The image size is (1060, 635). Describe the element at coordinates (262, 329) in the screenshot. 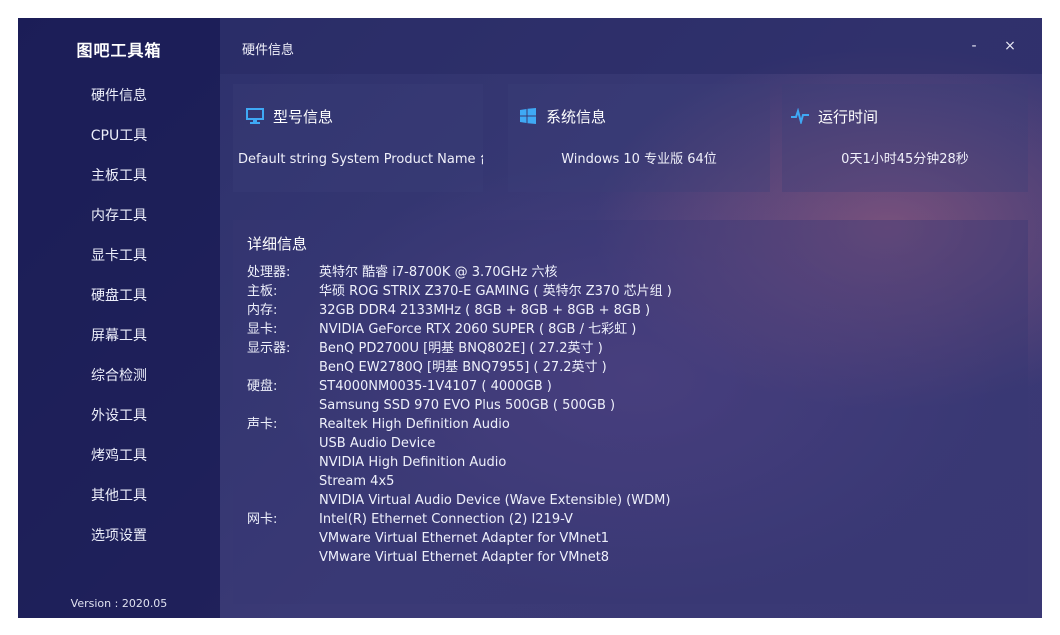

I see `detail-label: 显卡:` at that location.